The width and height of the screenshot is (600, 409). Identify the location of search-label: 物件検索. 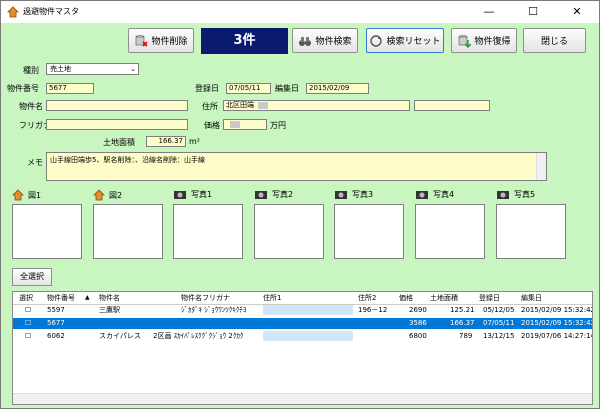
(333, 42).